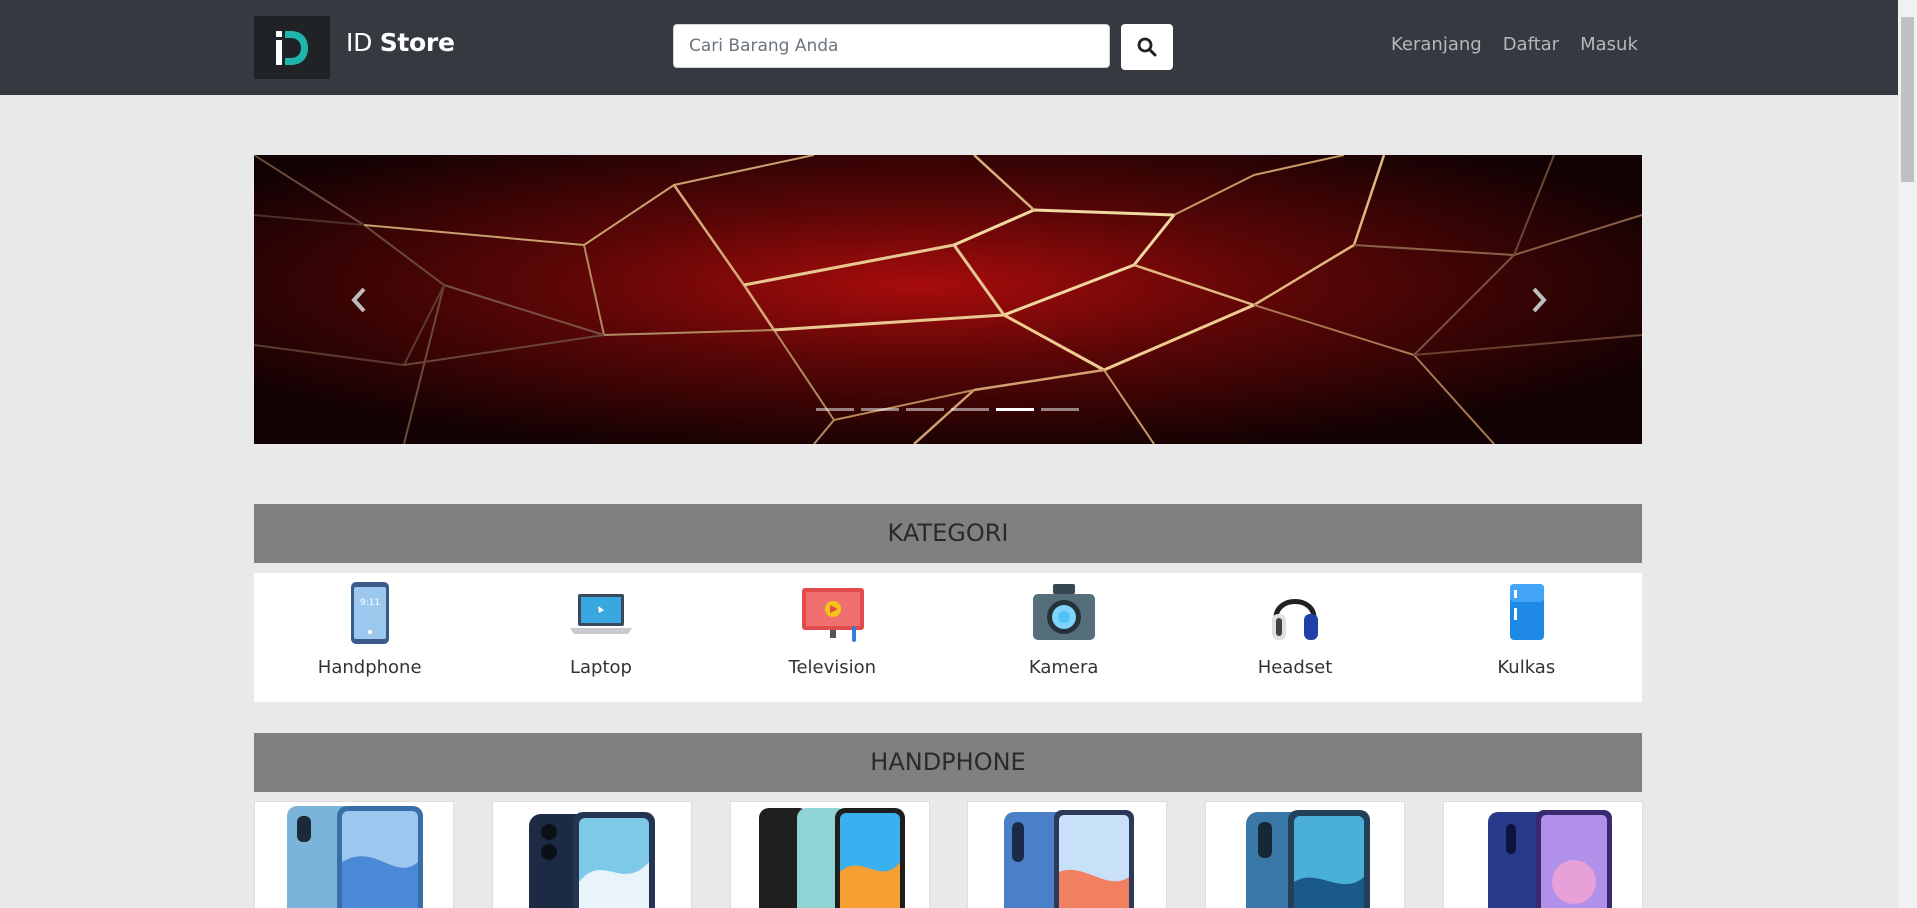 This screenshot has height=908, width=1917. I want to click on brand-bold: Store, so click(417, 42).